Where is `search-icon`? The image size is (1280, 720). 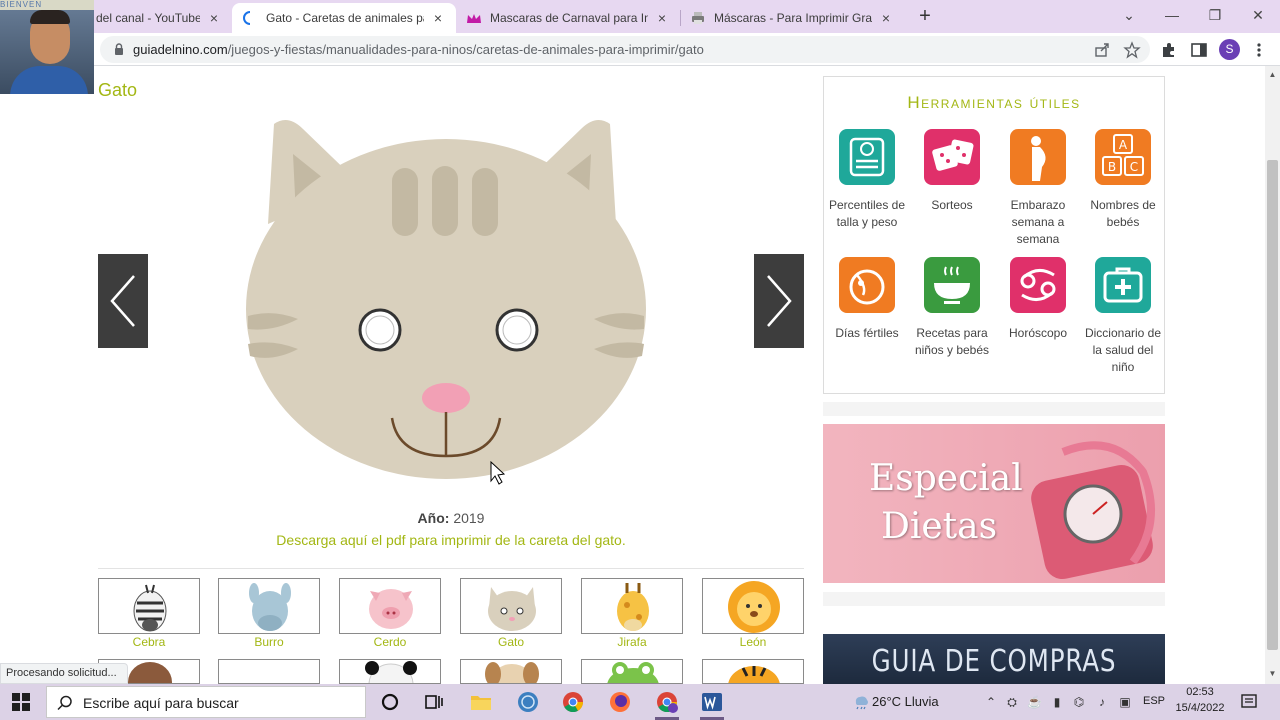
search-icon is located at coordinates (64, 703).